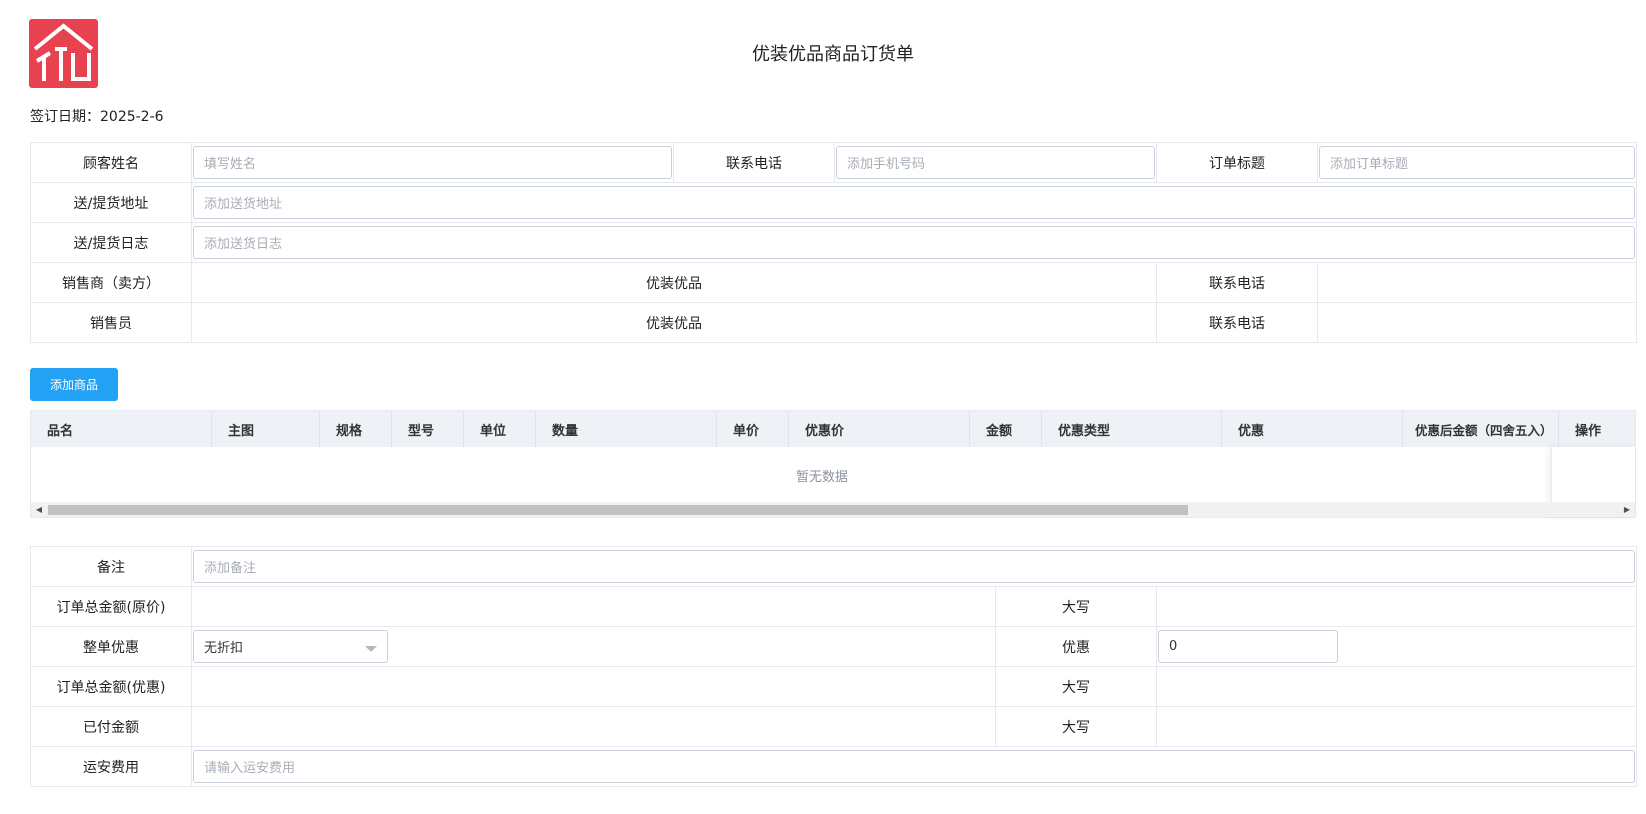 The height and width of the screenshot is (814, 1646). What do you see at coordinates (914, 242) in the screenshot?
I see `delivery-log-input: 添加送货日志` at bounding box center [914, 242].